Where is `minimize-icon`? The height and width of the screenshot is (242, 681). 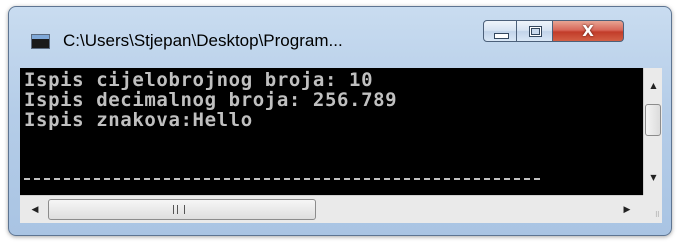 minimize-icon is located at coordinates (501, 36).